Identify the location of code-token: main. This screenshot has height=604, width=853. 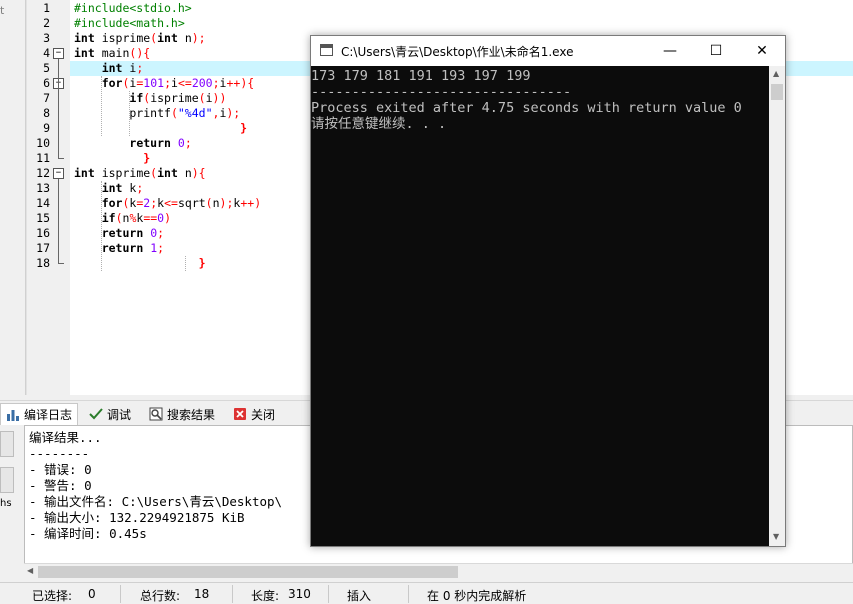
(112, 53).